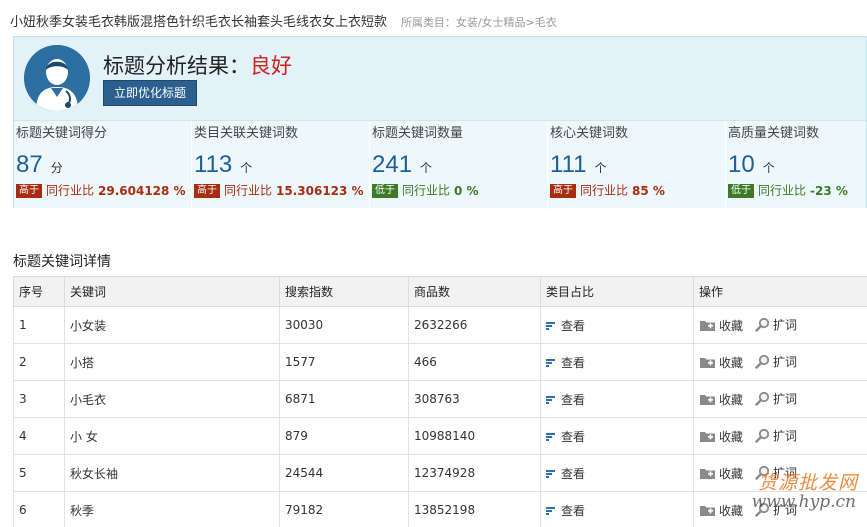 The width and height of the screenshot is (867, 527). I want to click on row-search-index: 30030, so click(344, 325).